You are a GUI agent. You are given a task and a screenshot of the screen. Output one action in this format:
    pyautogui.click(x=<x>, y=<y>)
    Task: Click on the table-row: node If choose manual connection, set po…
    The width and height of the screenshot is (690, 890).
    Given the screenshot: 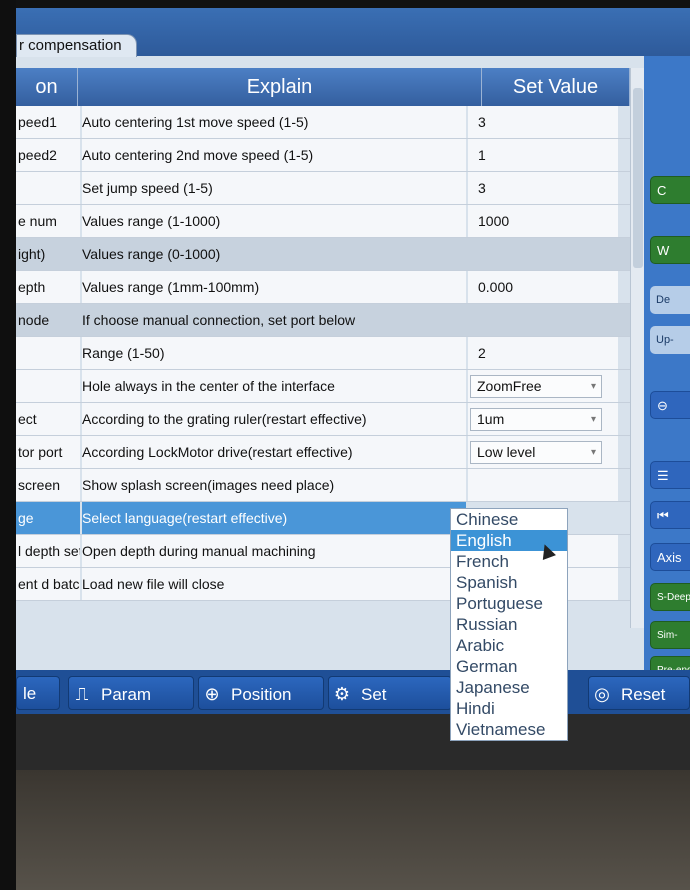 What is the action you would take?
    pyautogui.click(x=323, y=320)
    